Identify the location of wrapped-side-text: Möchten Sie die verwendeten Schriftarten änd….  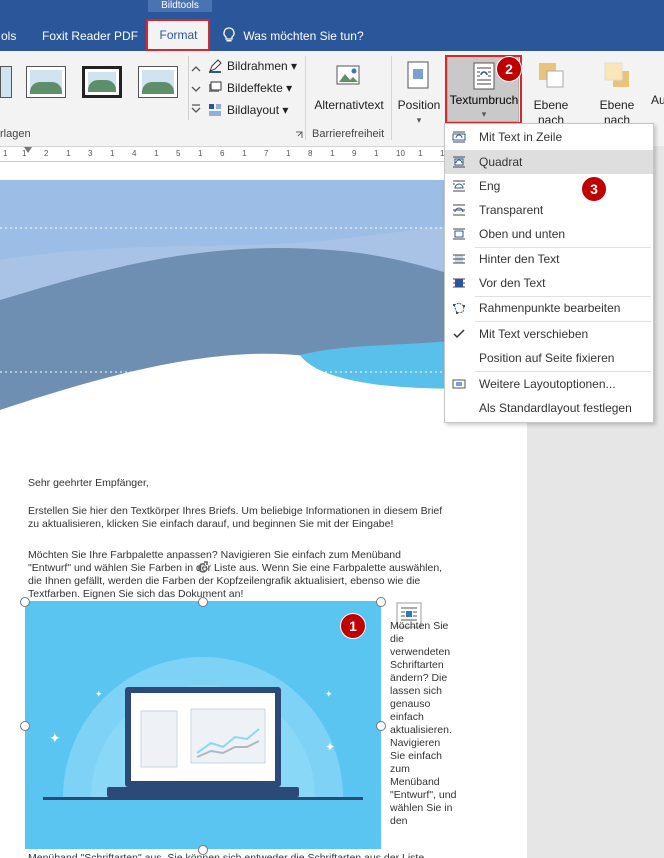
(423, 723).